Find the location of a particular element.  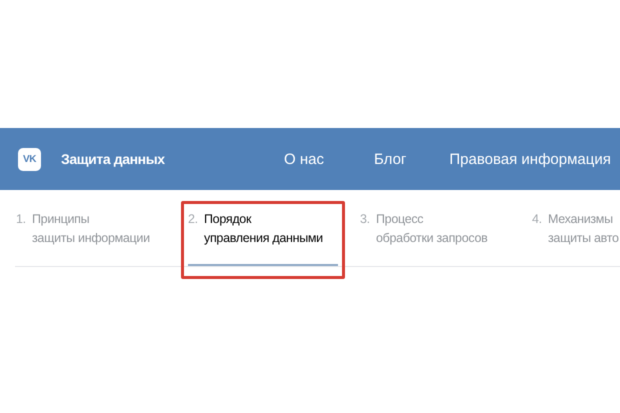

nav-link: Блог is located at coordinates (390, 159).